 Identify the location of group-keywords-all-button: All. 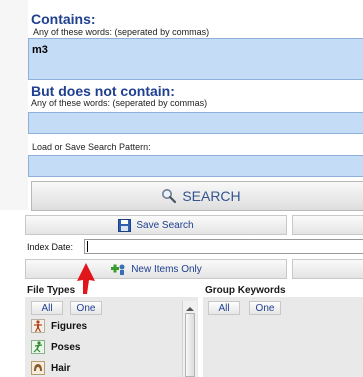
(224, 308).